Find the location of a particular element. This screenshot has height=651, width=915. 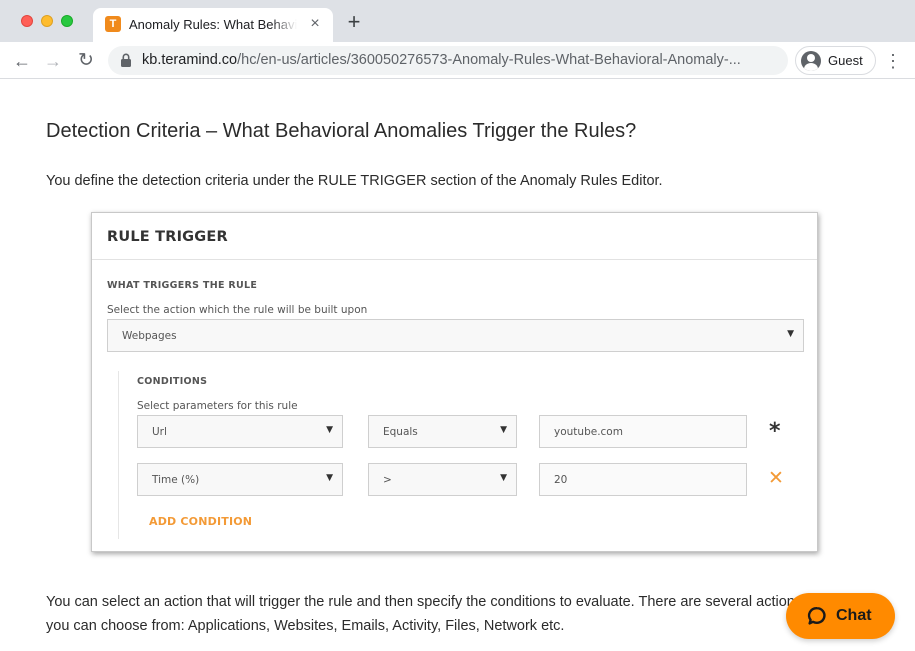

condition-parameter-value: Time (%) is located at coordinates (176, 480).